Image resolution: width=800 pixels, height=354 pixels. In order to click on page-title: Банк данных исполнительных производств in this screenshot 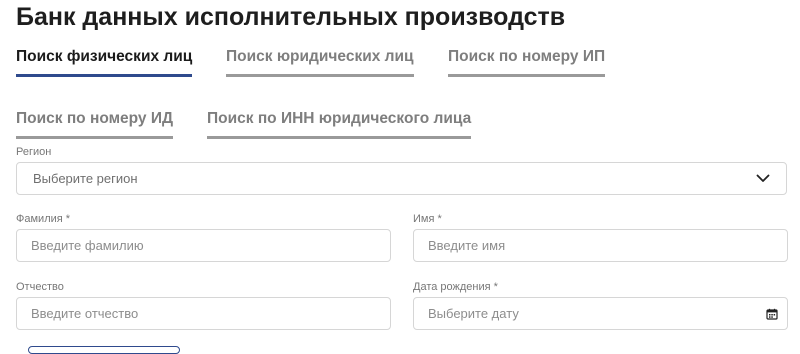, I will do `click(291, 17)`.